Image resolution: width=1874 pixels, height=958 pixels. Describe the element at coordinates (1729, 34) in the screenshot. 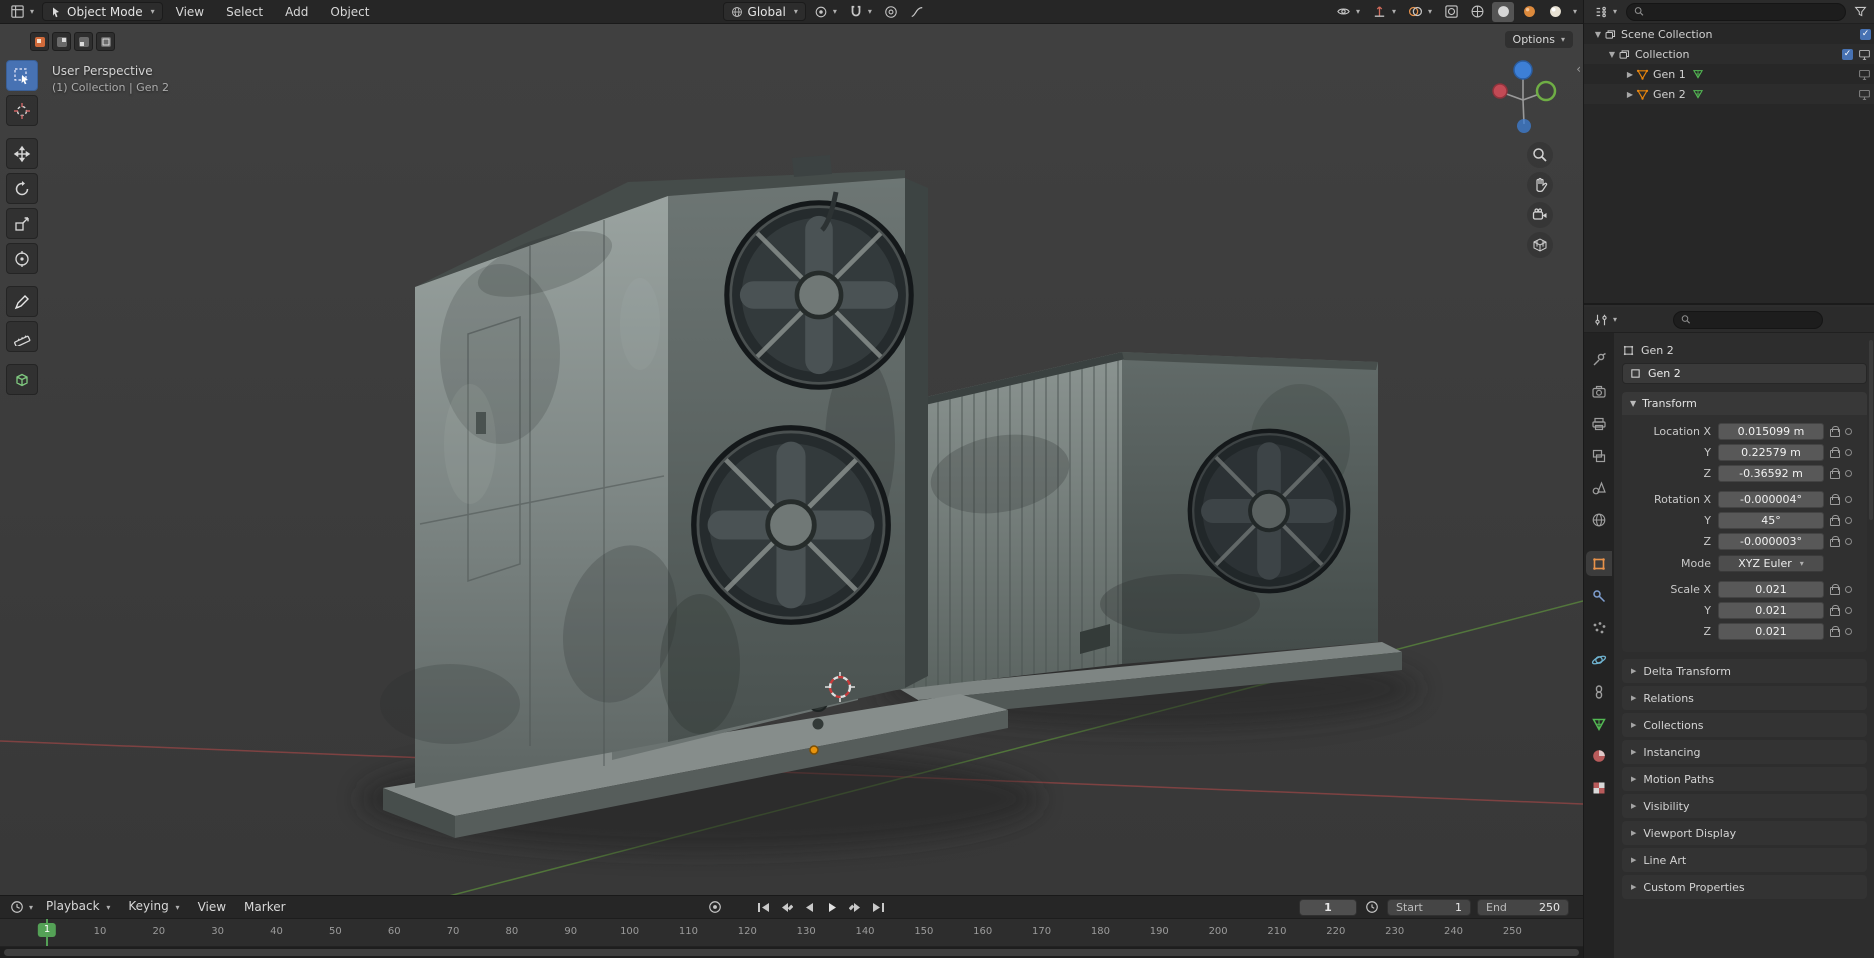

I see `outliner-row-scene-collection: ▼ Scene Collection ✓` at that location.